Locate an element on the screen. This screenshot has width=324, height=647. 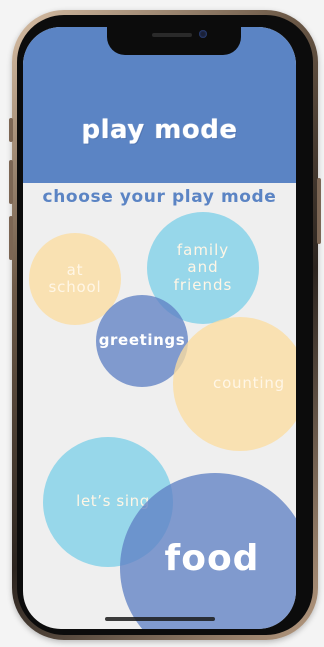
page-subtitle: choose your play mode is located at coordinates (159, 197).